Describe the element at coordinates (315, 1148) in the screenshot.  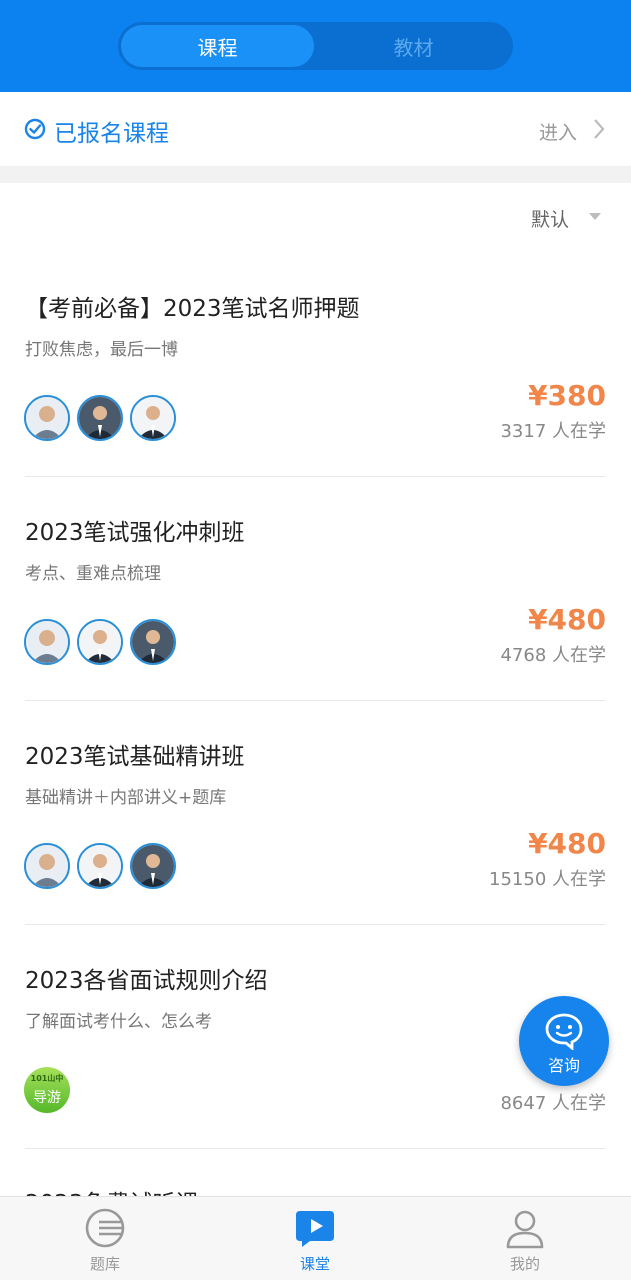
I see `divider` at that location.